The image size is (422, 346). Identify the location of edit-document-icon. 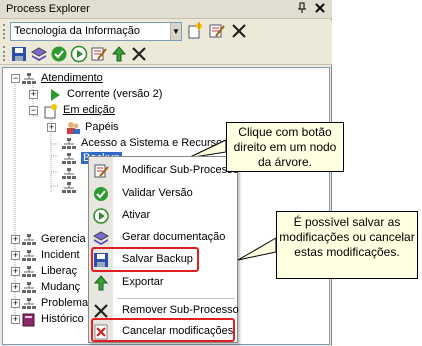
(51, 111).